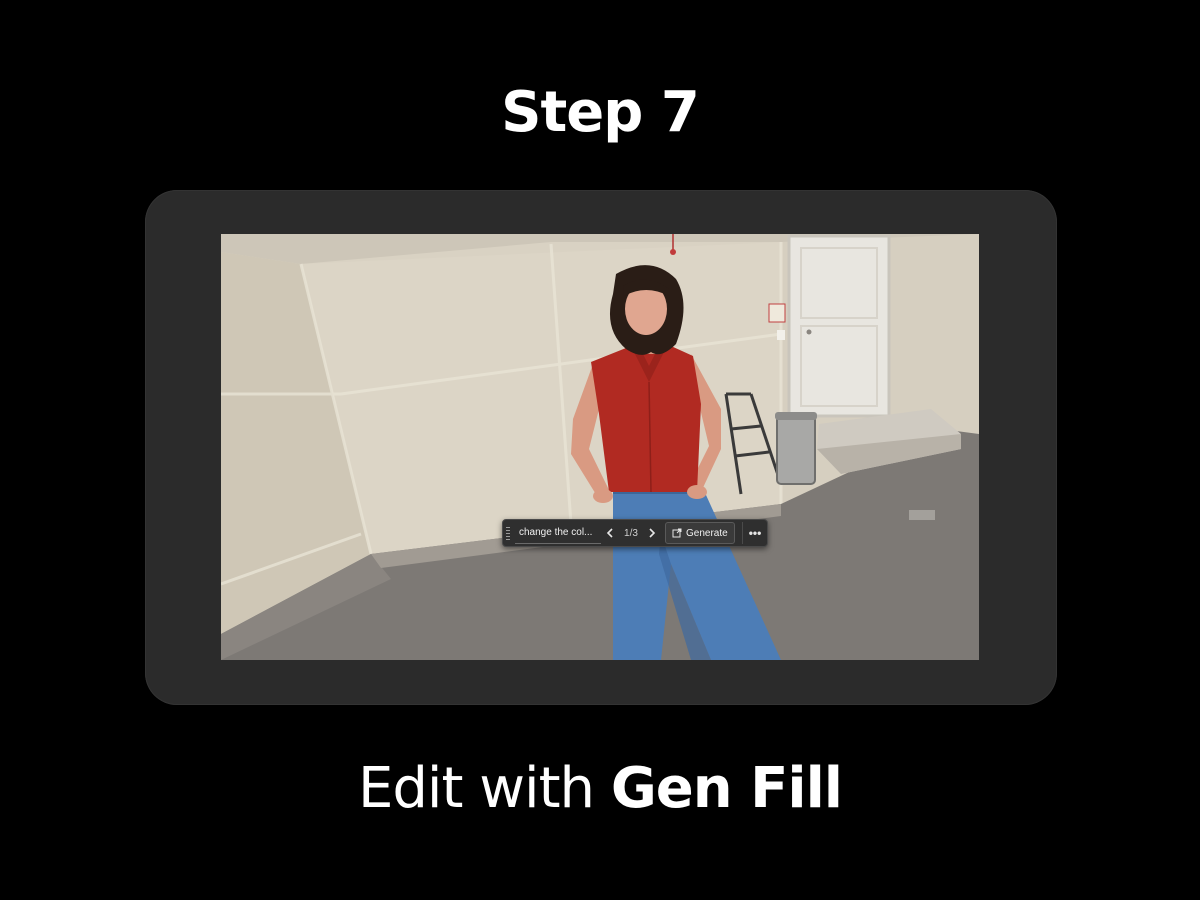 The width and height of the screenshot is (1200, 900). I want to click on more-dots-icon: •••, so click(755, 533).